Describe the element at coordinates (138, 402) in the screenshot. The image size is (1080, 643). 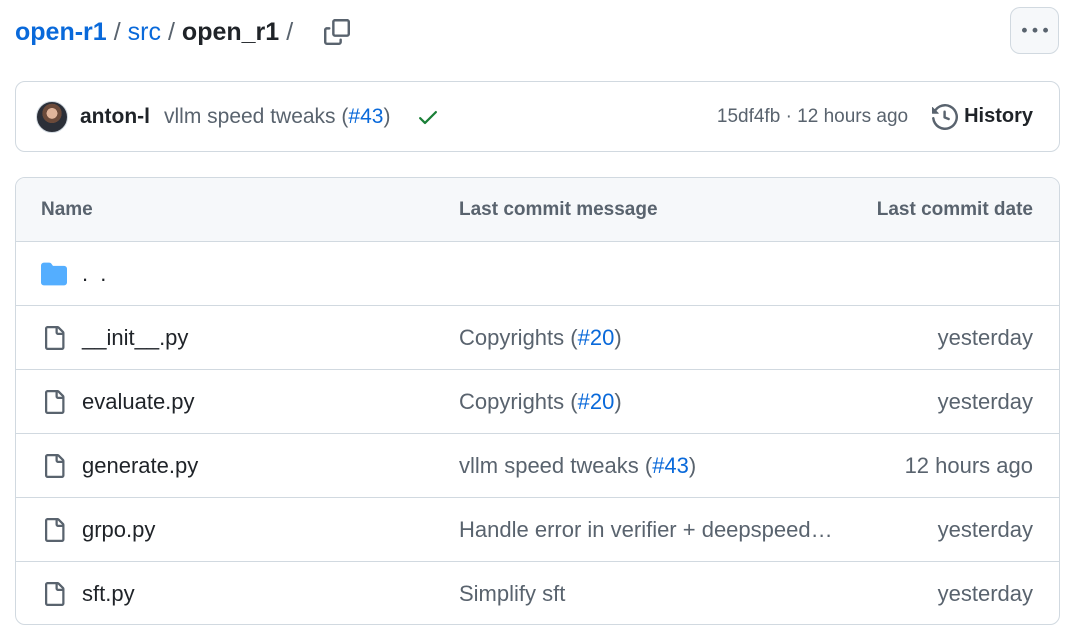
I see `file-name-link: evaluate.py` at that location.